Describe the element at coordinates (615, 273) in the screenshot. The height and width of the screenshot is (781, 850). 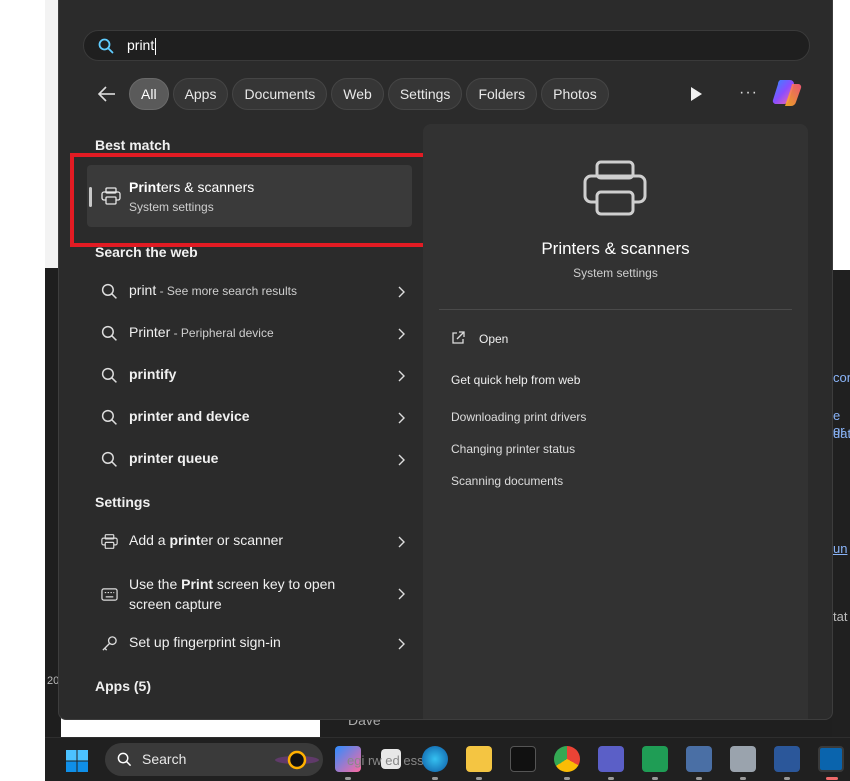
I see `preview-subtitle: System settings` at that location.